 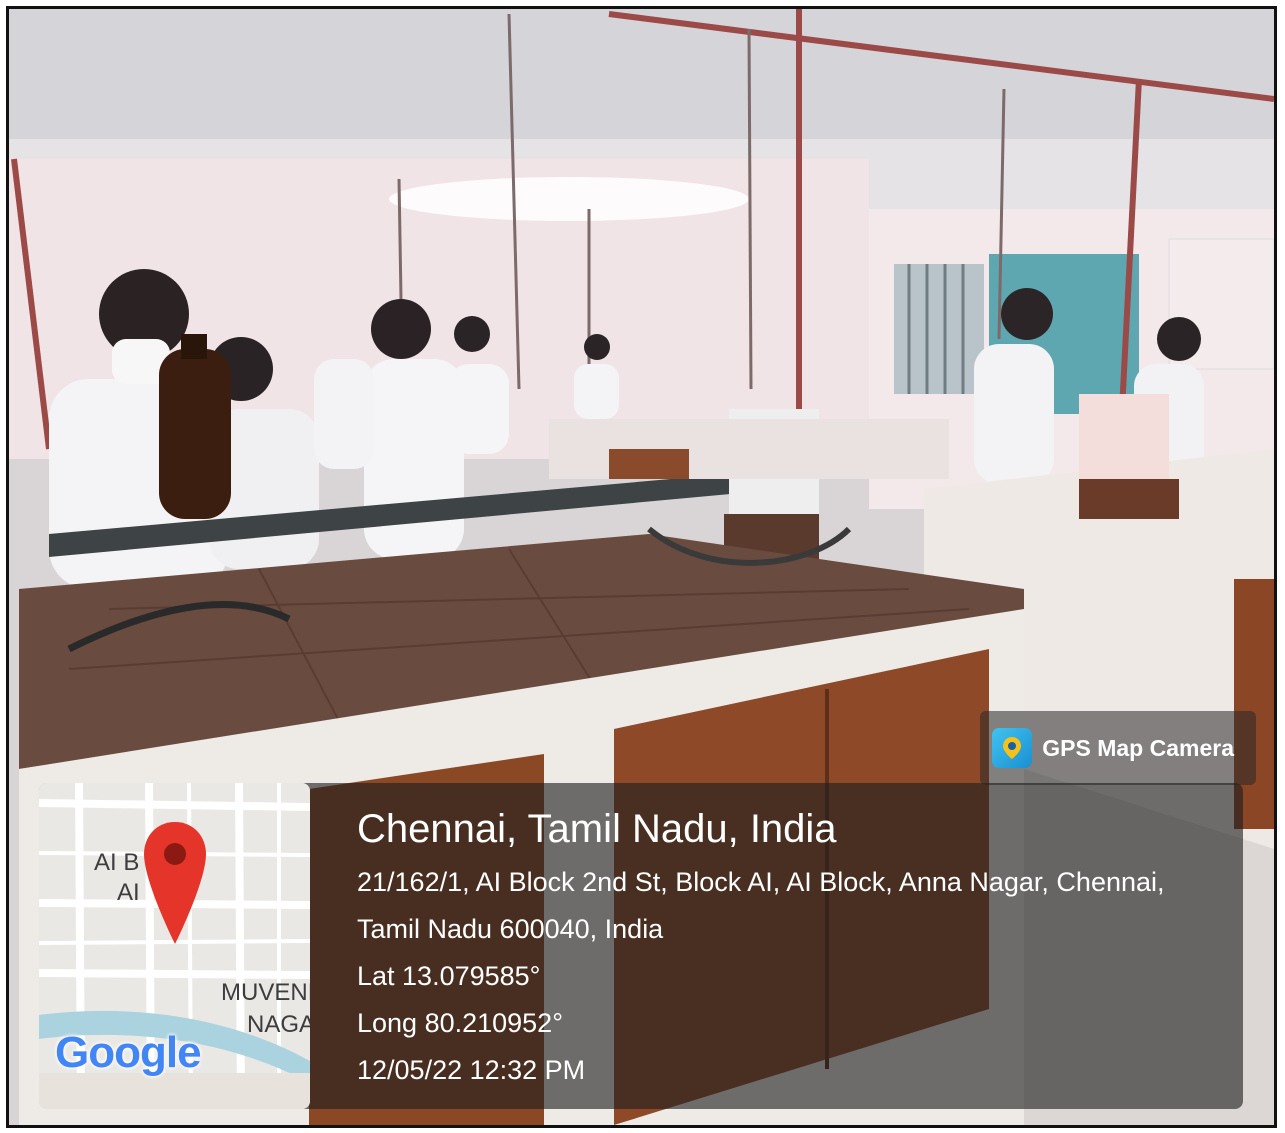 What do you see at coordinates (1012, 748) in the screenshot?
I see `camera-pin-icon` at bounding box center [1012, 748].